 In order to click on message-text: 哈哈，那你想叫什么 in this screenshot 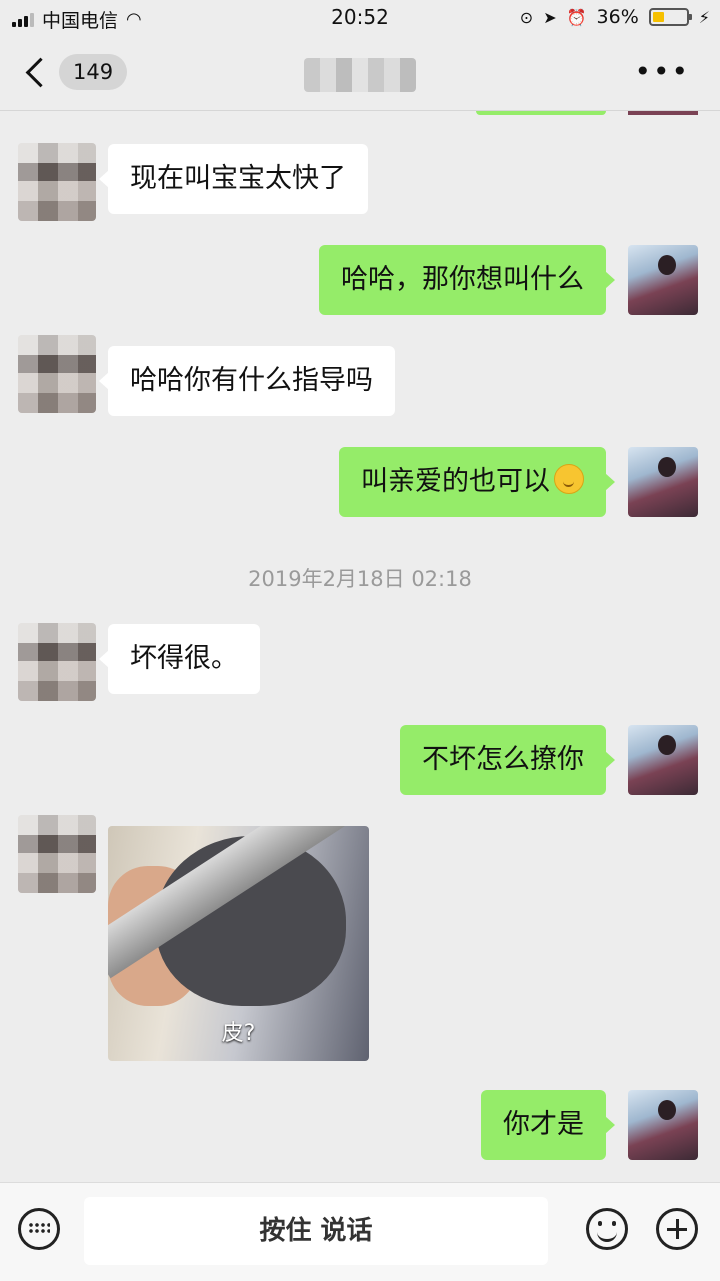, I will do `click(462, 279)`.